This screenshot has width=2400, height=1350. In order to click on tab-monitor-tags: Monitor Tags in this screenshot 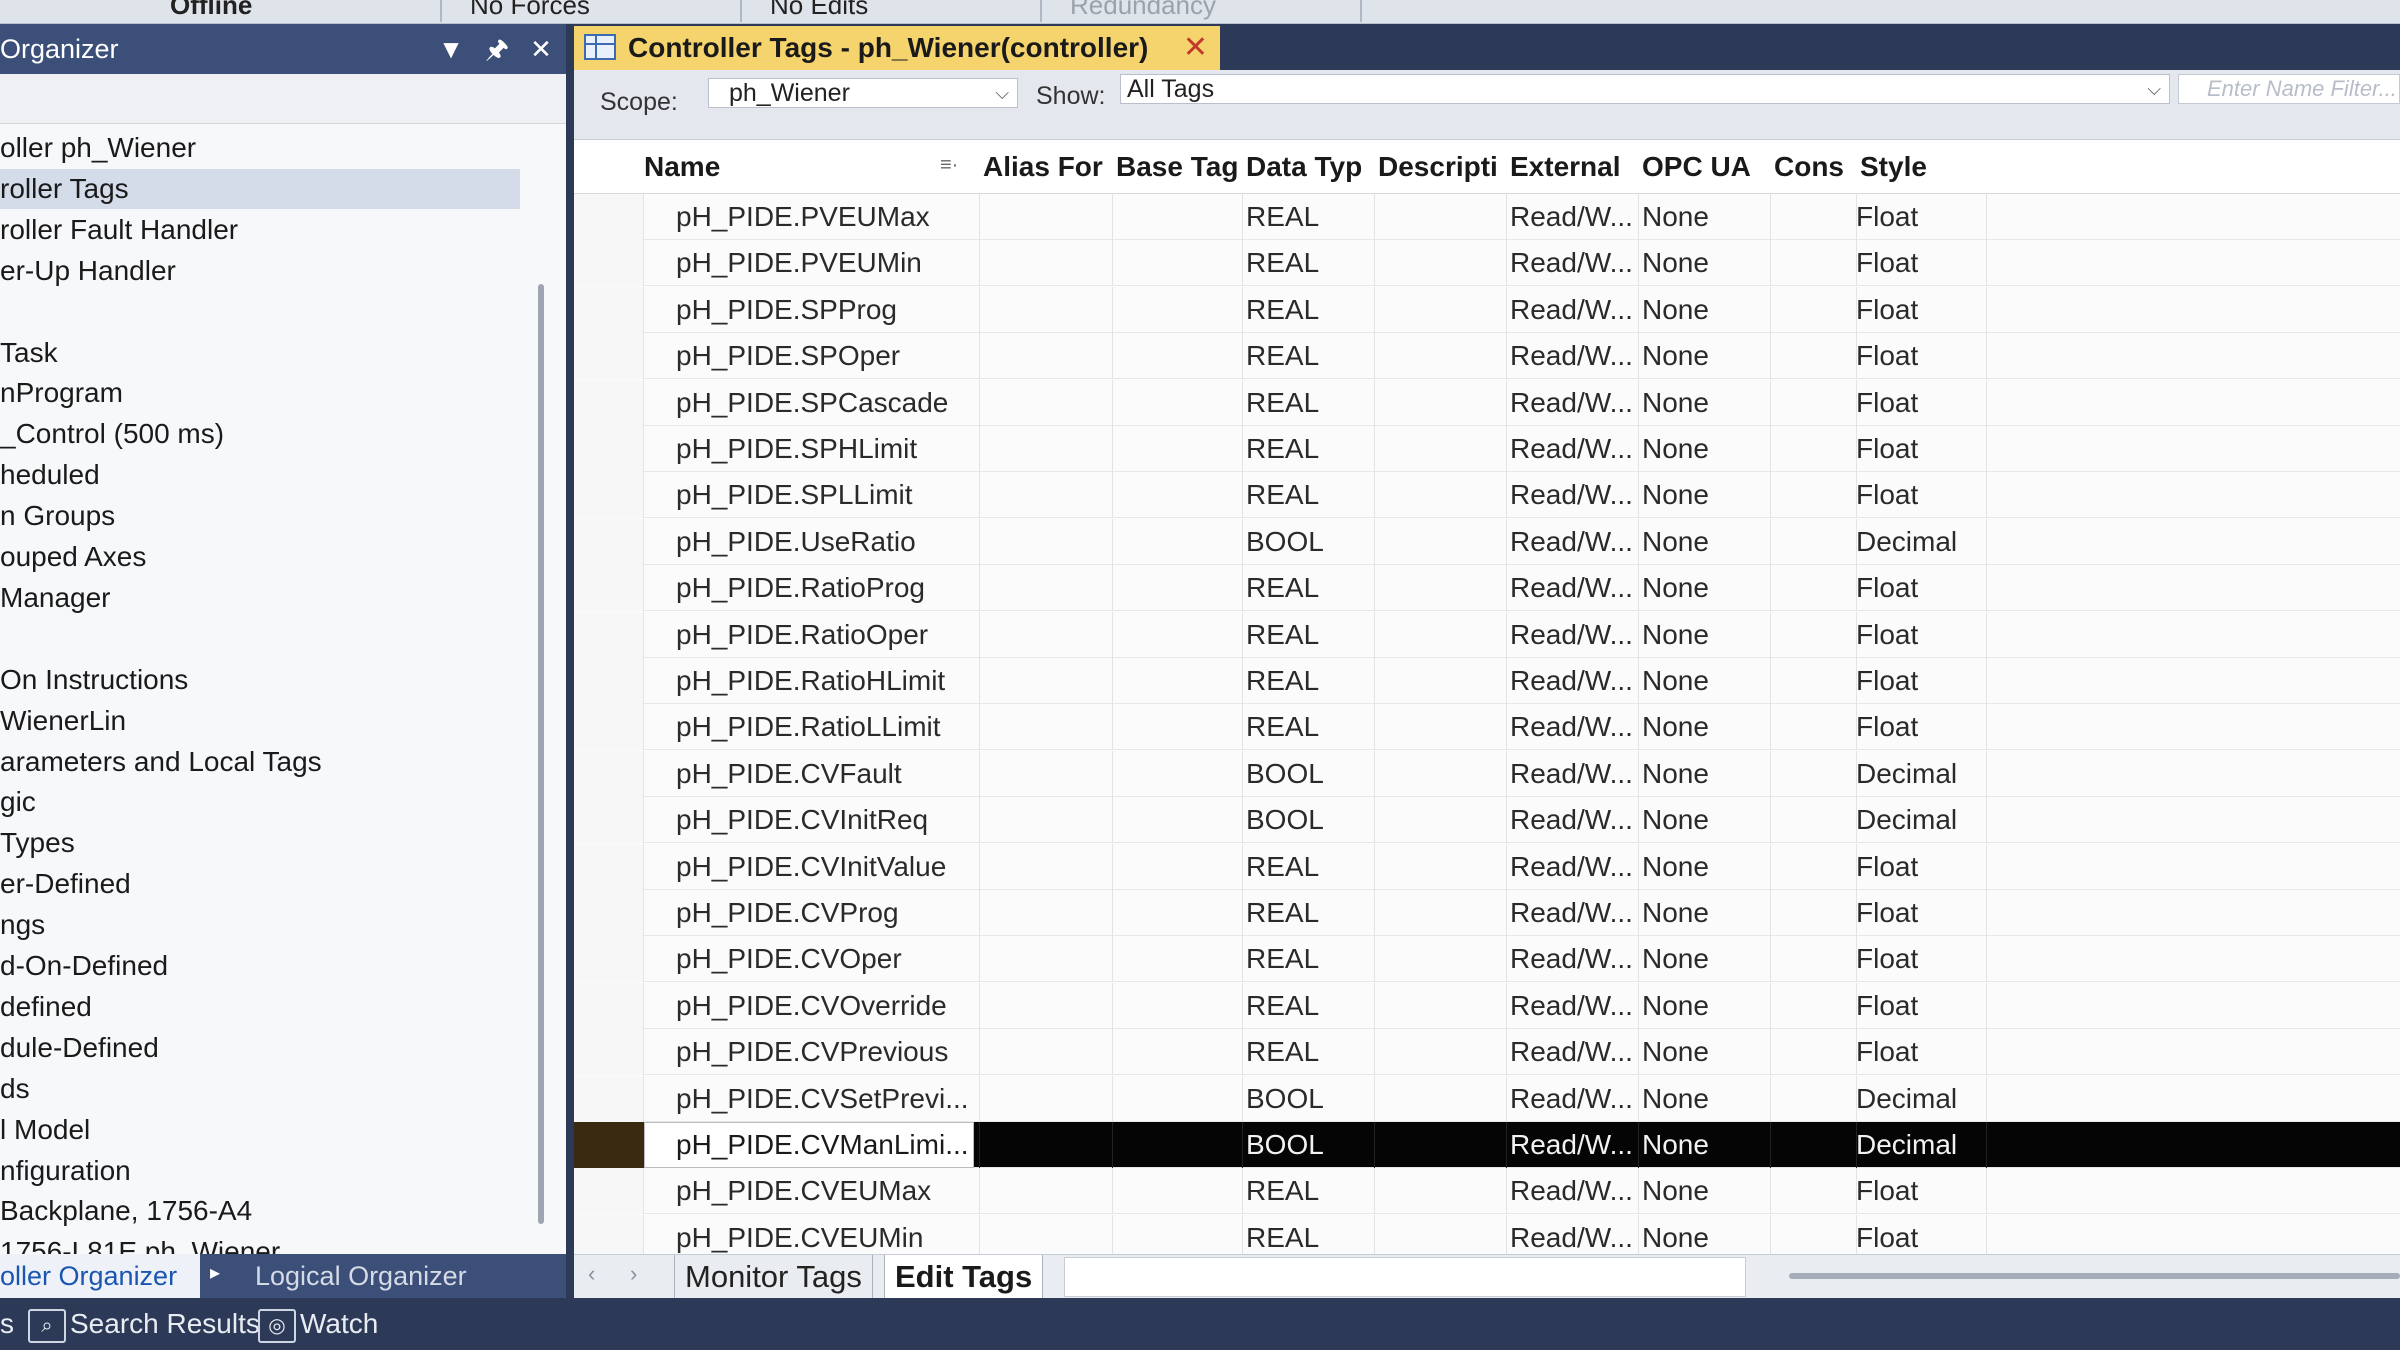, I will do `click(773, 1277)`.